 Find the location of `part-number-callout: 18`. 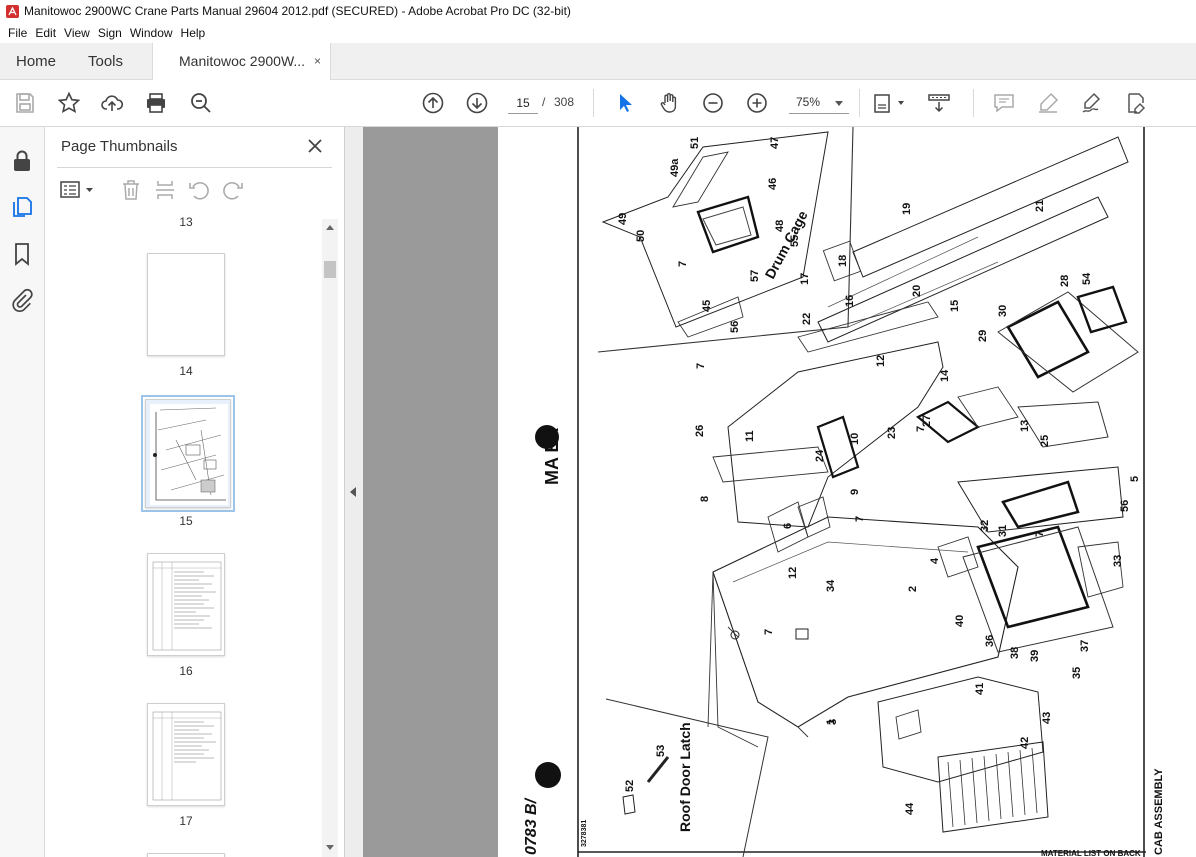

part-number-callout: 18 is located at coordinates (843, 261).